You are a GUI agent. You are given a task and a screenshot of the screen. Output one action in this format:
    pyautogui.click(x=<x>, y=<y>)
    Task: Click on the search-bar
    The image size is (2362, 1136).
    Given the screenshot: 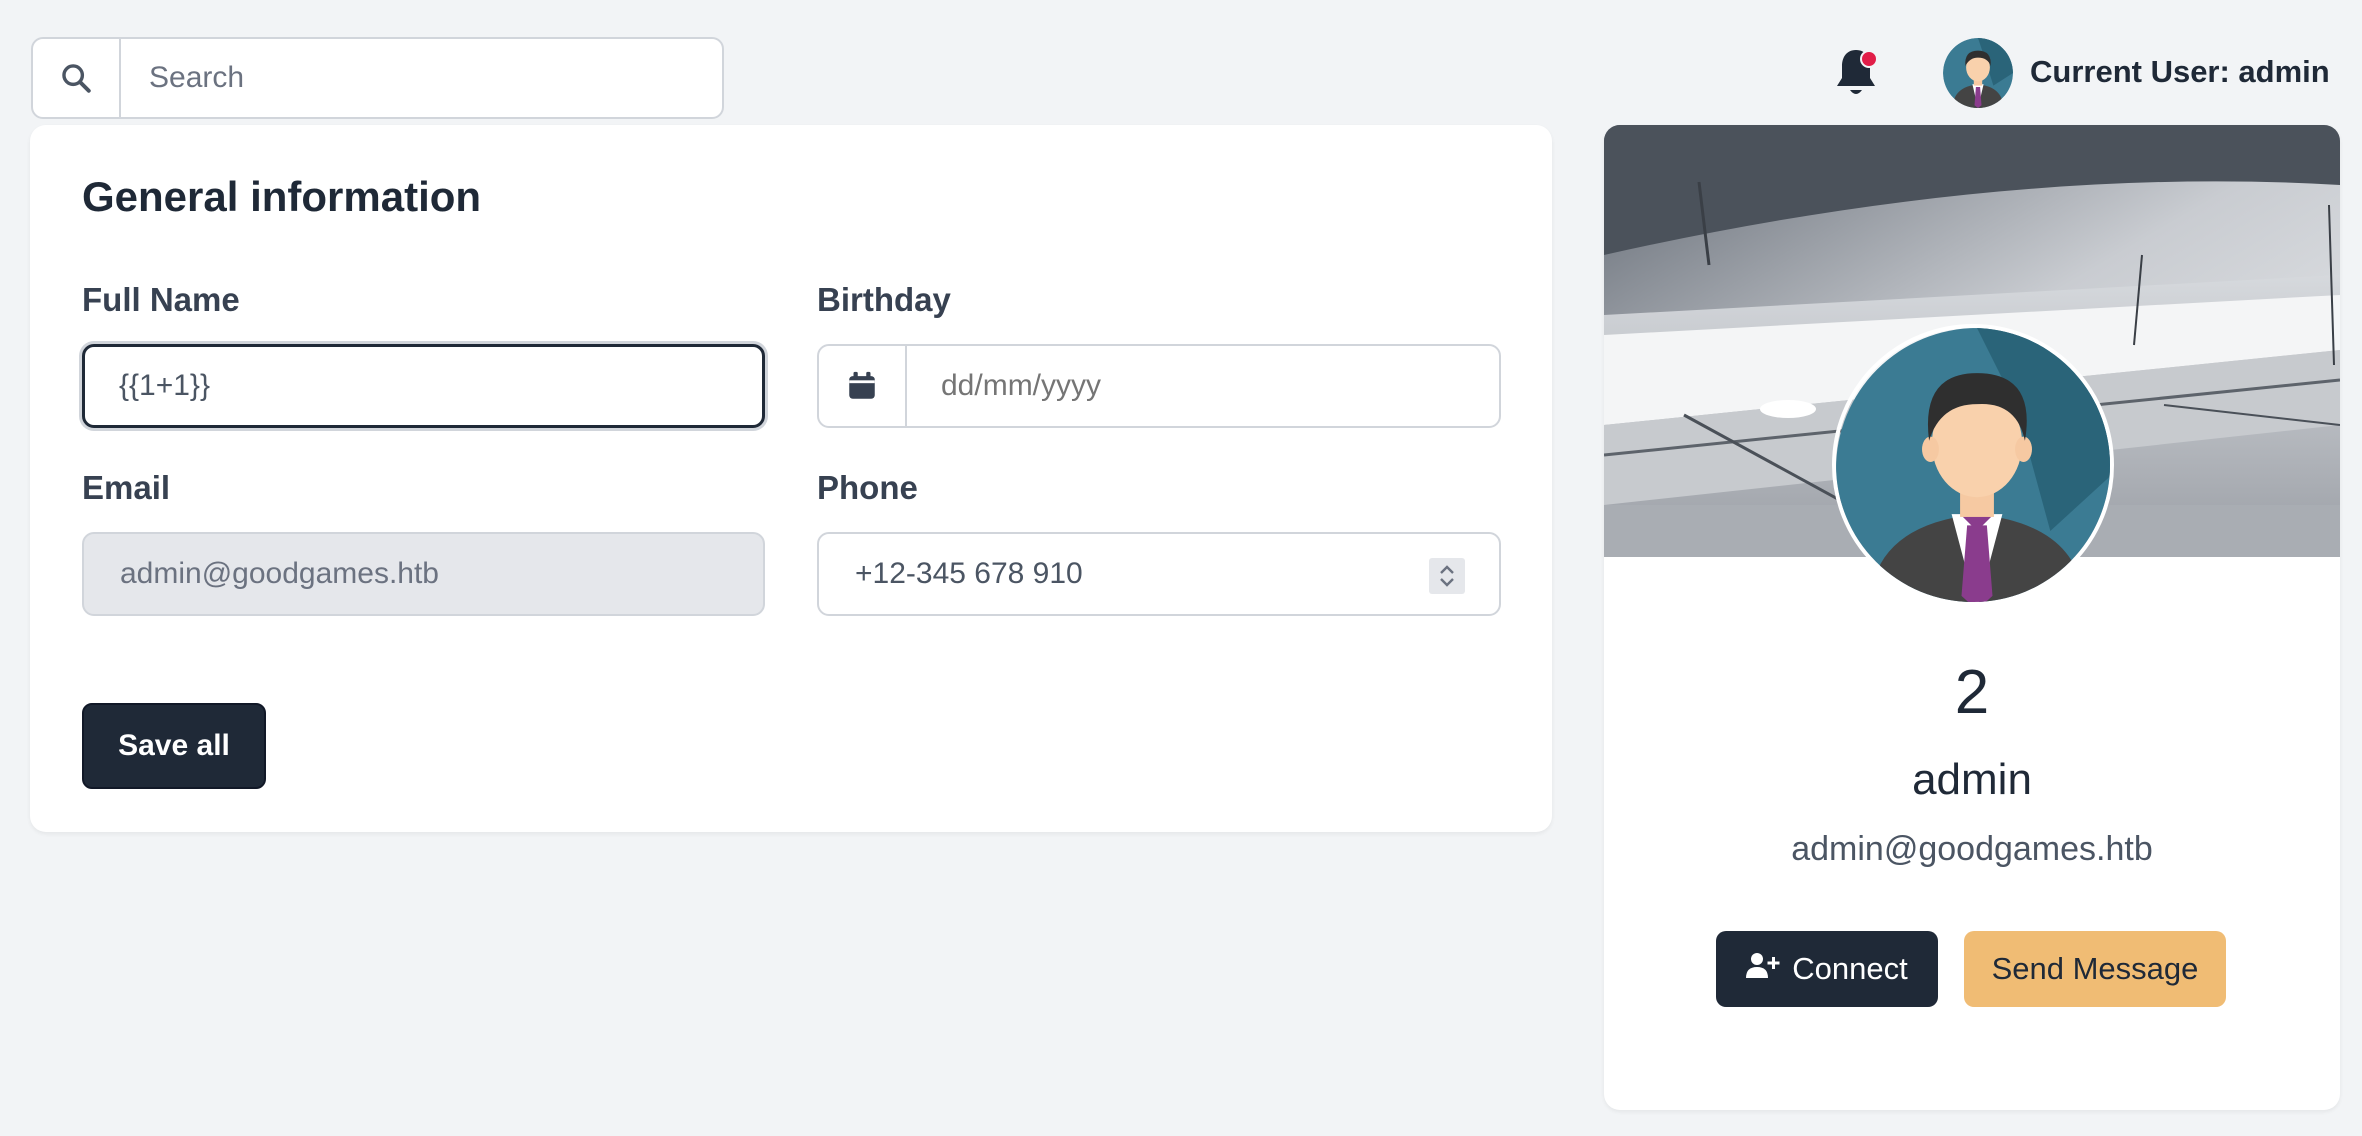 What is the action you would take?
    pyautogui.click(x=377, y=78)
    